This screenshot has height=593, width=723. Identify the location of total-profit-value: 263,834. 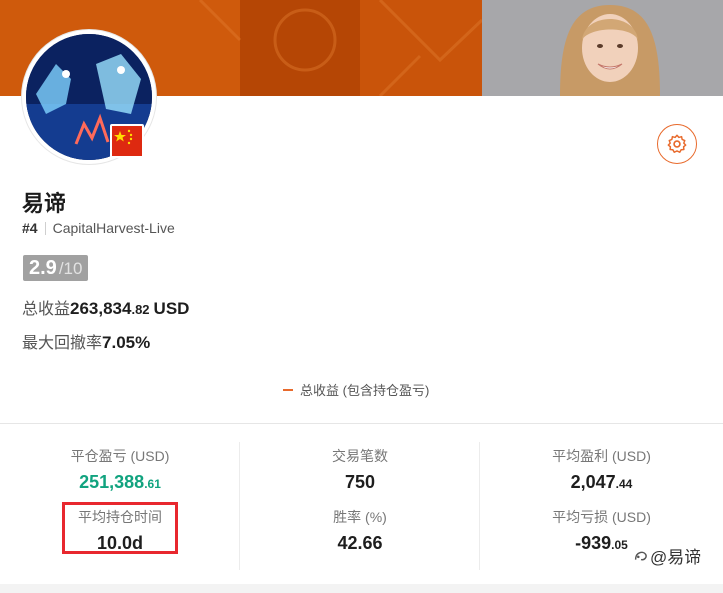
(101, 308).